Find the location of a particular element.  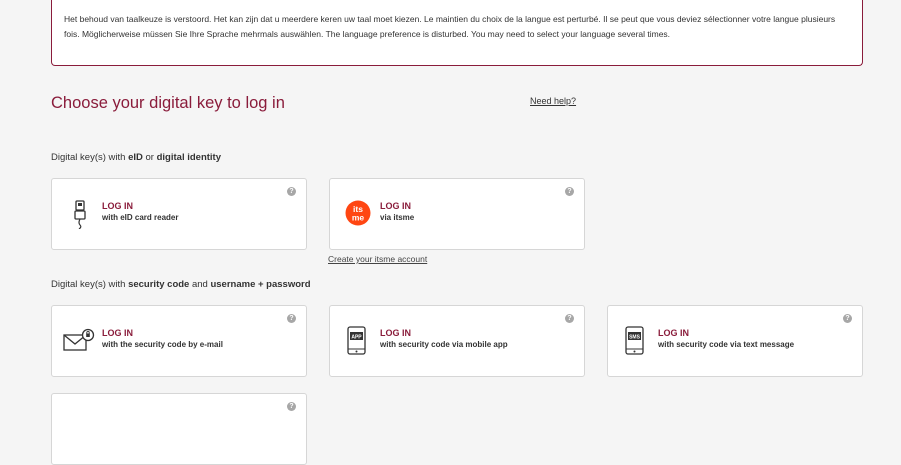

login-card-eid: ? LOG IN with eID card reader is located at coordinates (179, 214).